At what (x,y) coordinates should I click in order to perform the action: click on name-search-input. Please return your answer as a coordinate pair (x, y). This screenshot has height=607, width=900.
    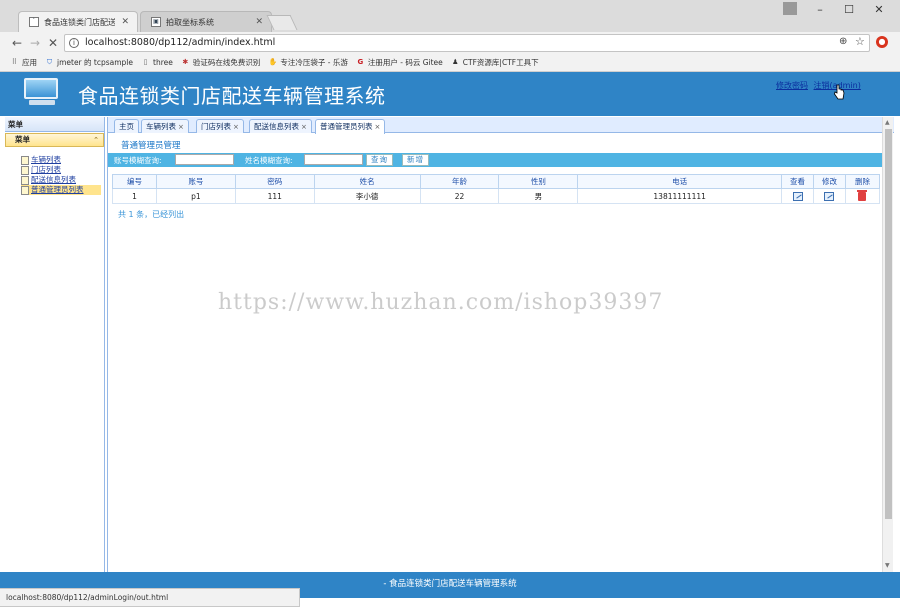
    Looking at the image, I should click on (333, 159).